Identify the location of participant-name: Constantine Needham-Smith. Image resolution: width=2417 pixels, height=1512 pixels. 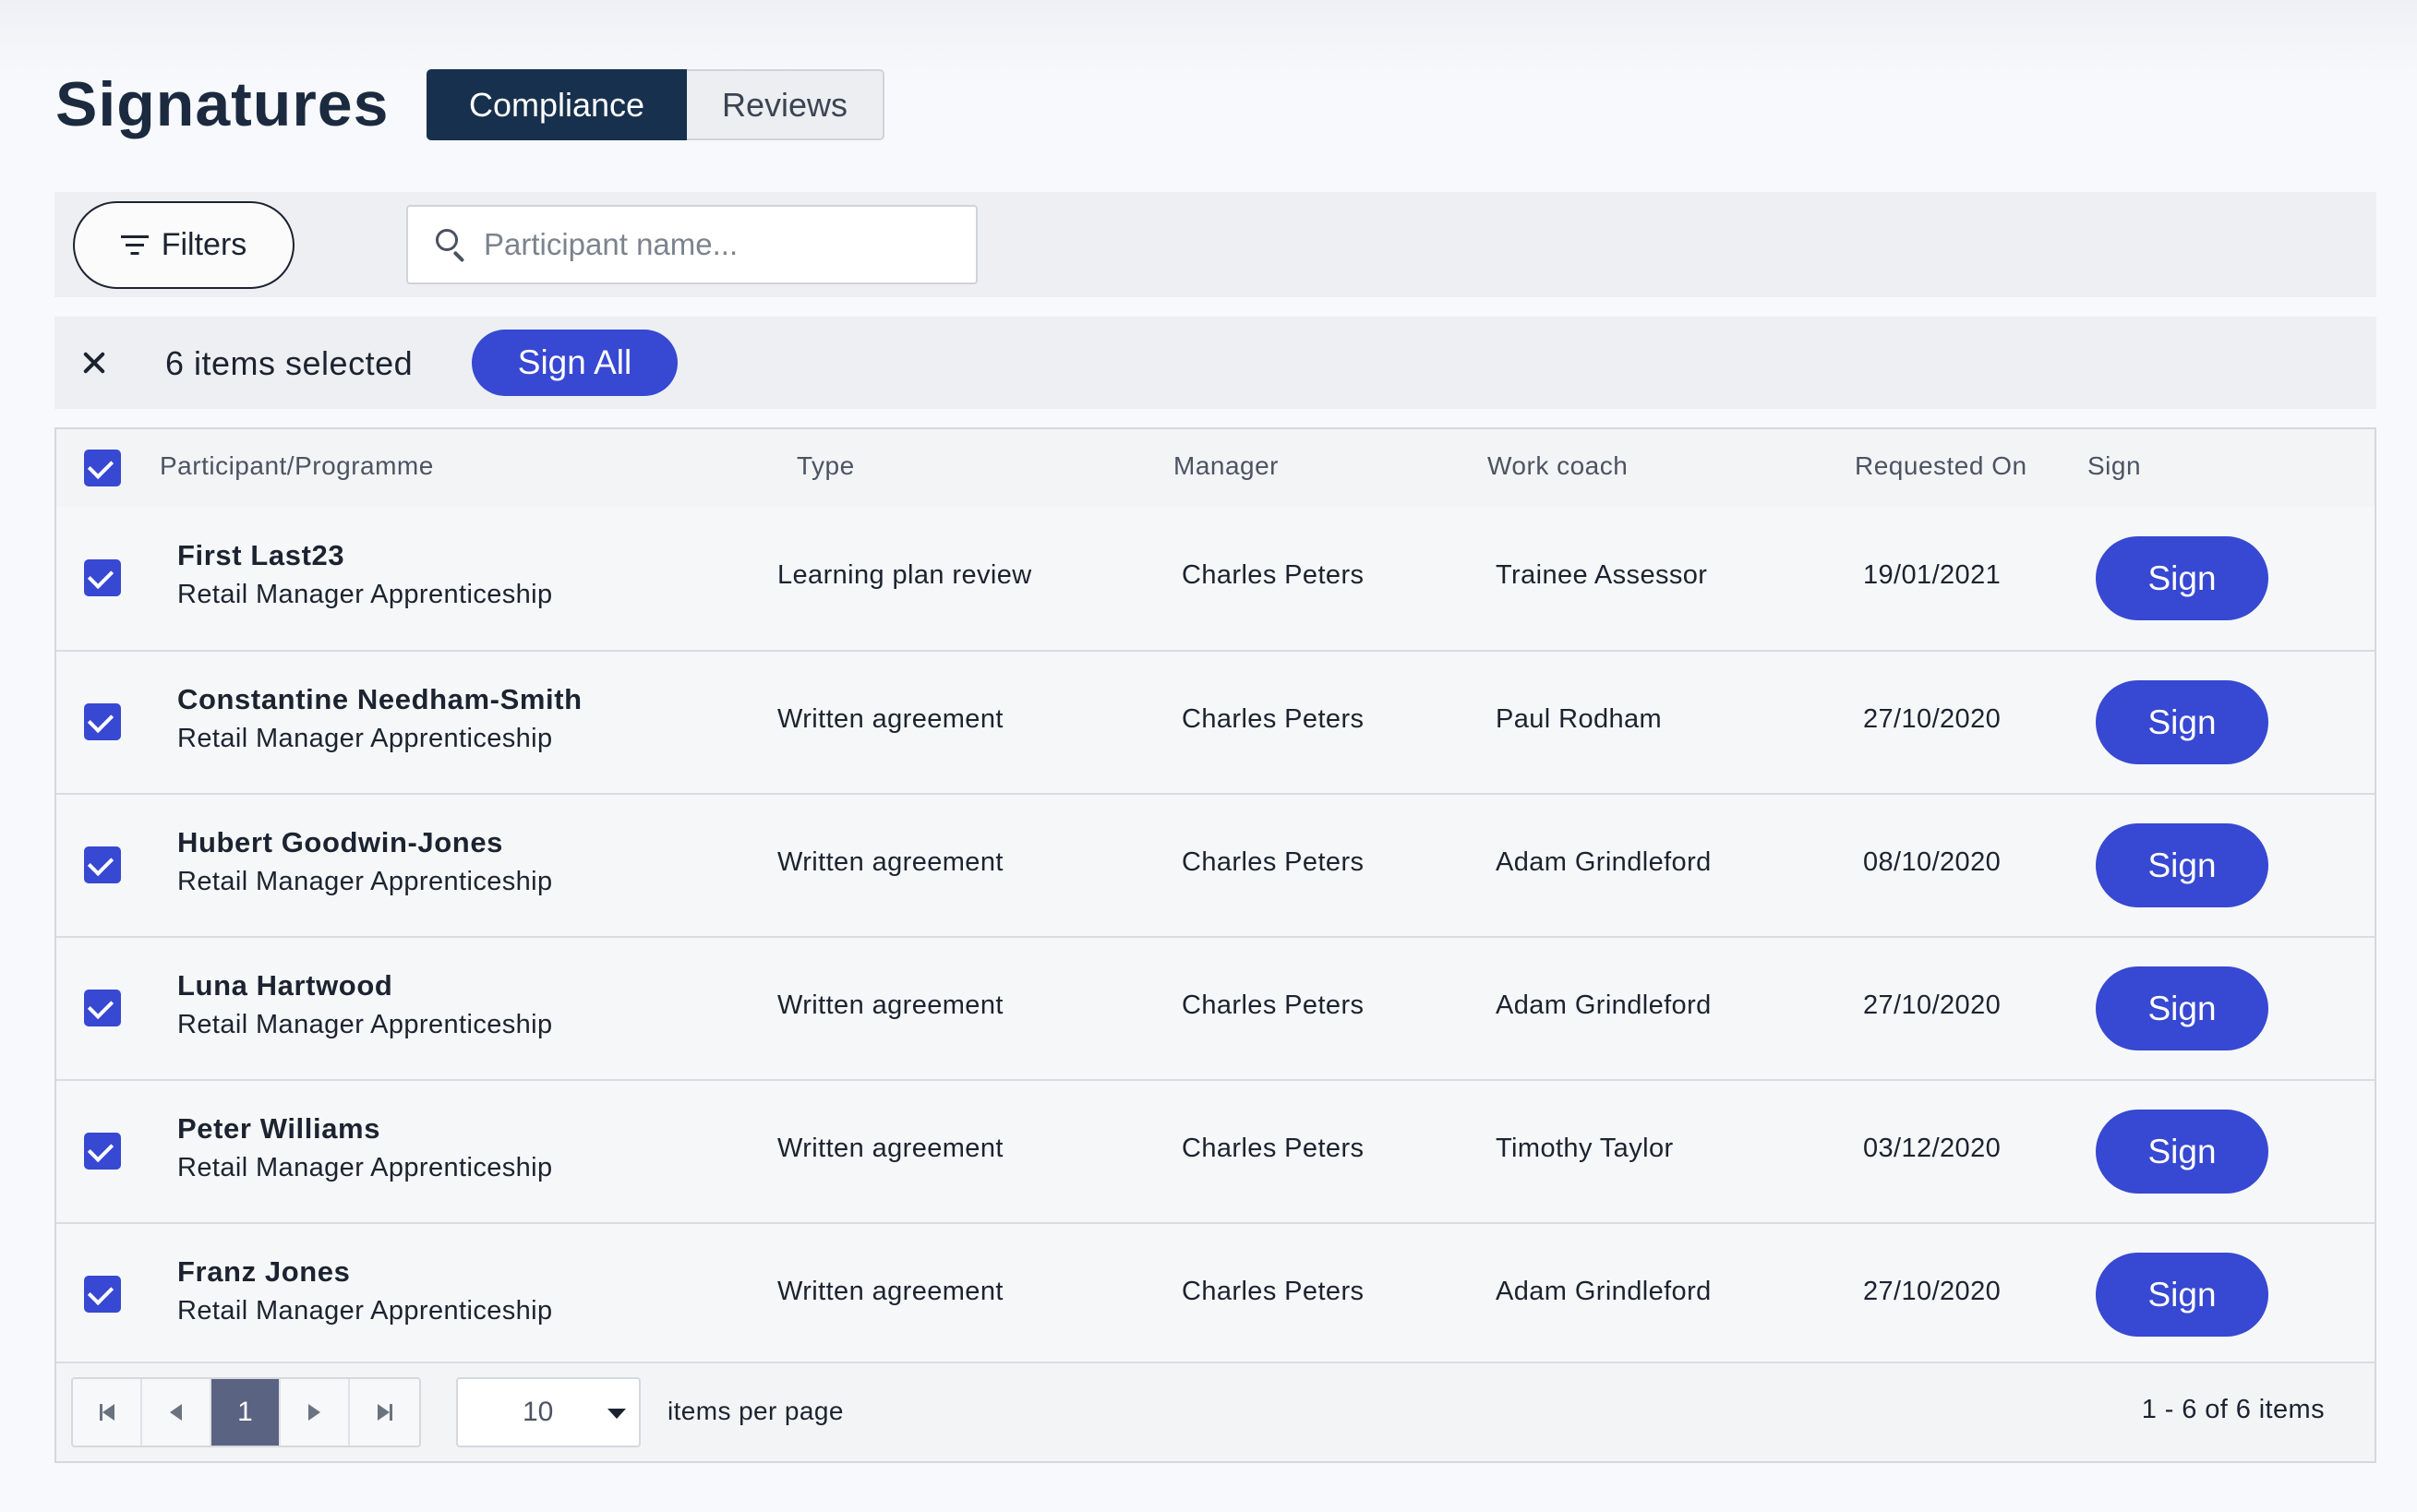
(380, 699).